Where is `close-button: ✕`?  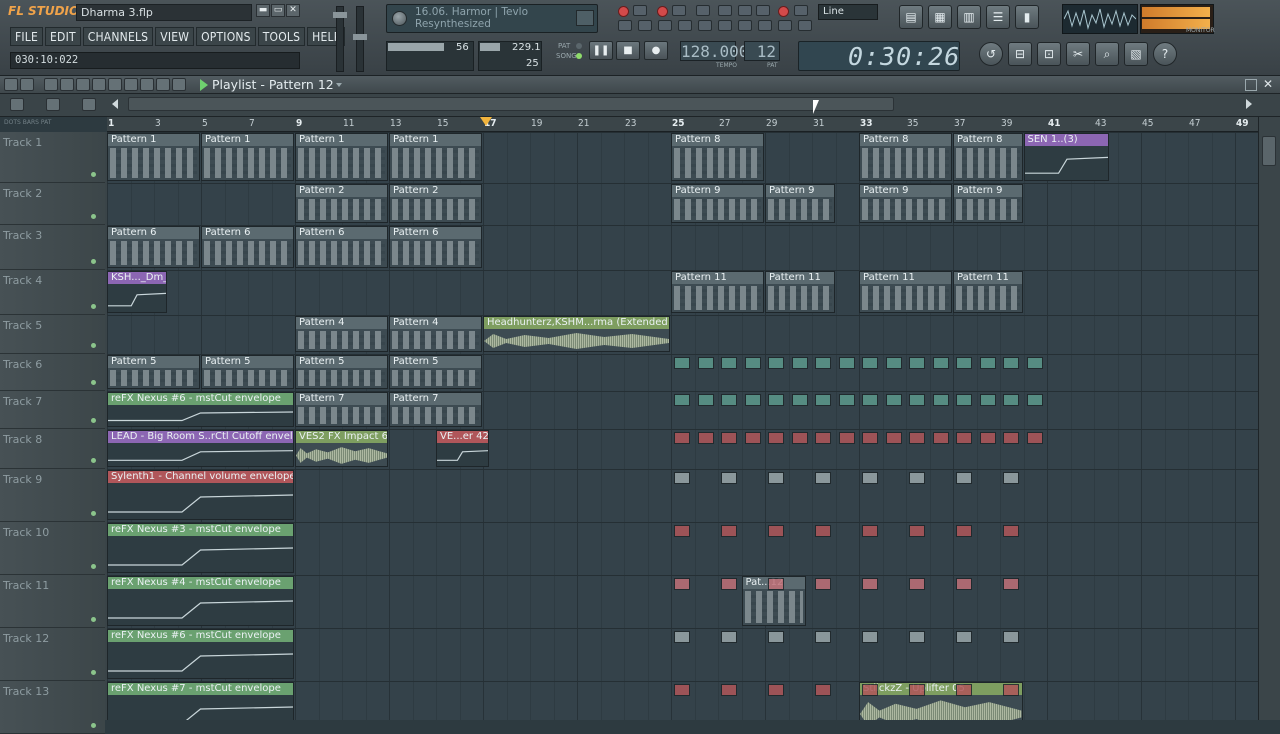 close-button: ✕ is located at coordinates (293, 10).